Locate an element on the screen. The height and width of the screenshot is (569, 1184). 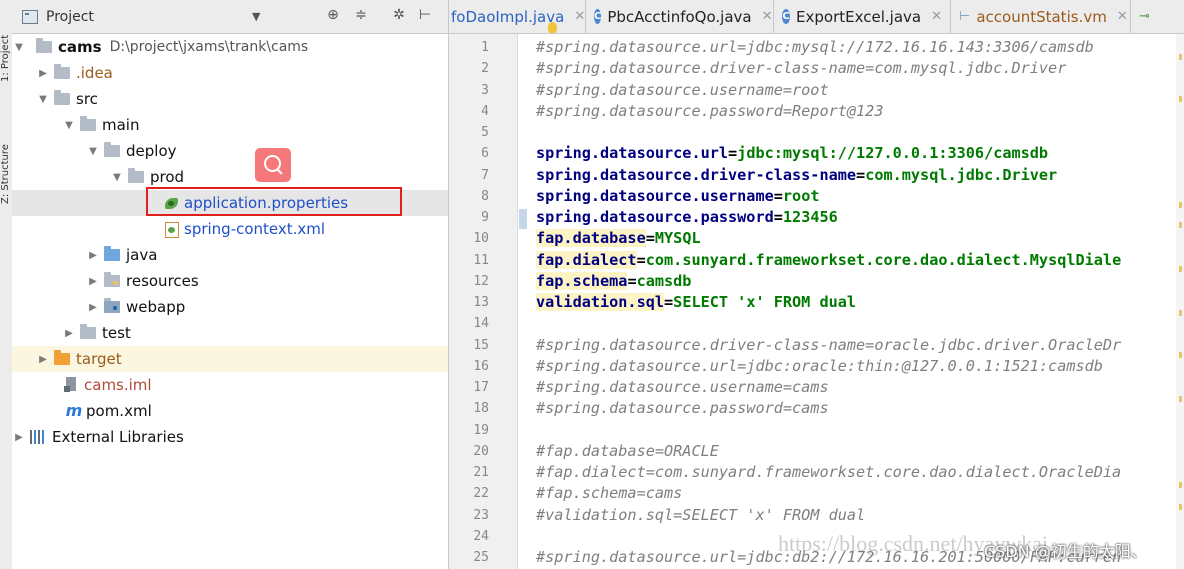
line-number: 16 is located at coordinates (481, 366).